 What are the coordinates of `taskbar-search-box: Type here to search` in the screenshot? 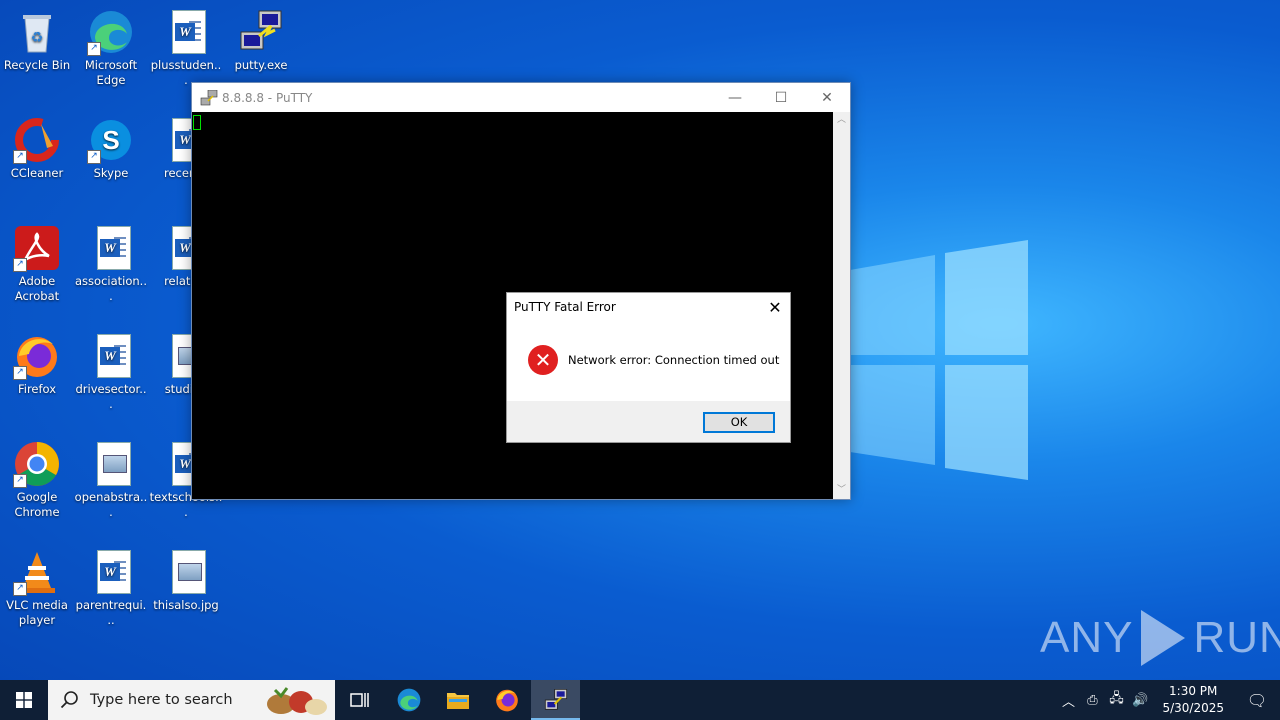 It's located at (191, 700).